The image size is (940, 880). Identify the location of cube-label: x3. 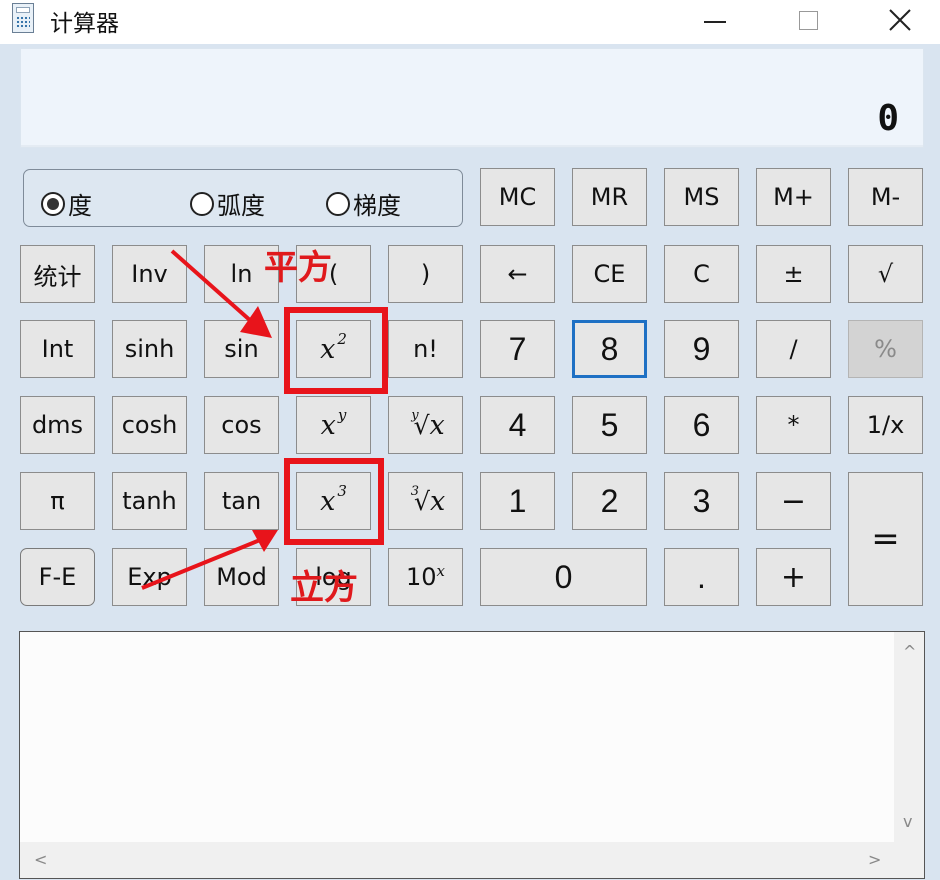
(333, 499).